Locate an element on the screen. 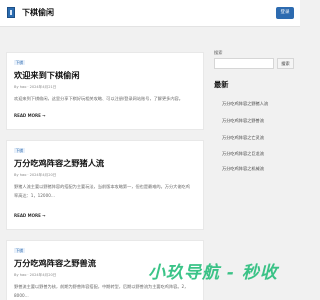 Image resolution: width=320 pixels, height=300 pixels. latest-heading: 最新 is located at coordinates (221, 84).